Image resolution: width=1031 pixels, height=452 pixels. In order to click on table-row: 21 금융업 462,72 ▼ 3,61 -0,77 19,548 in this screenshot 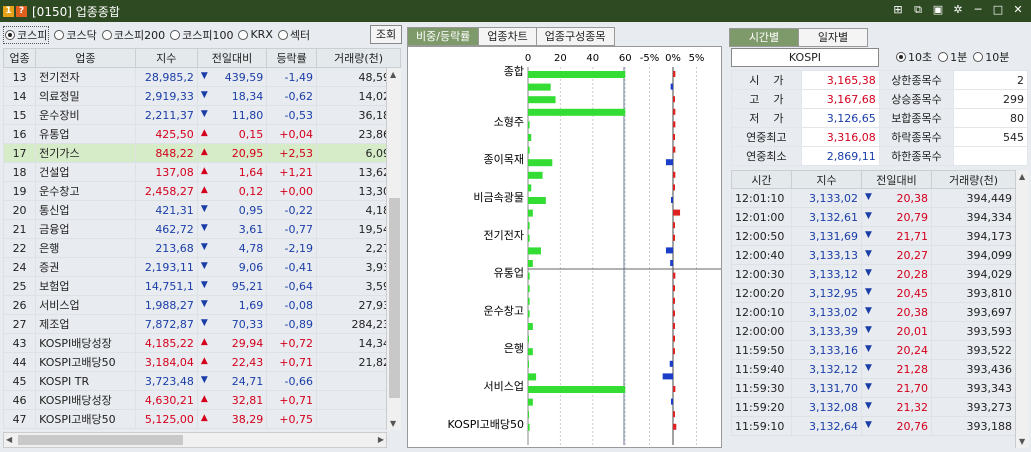, I will do `click(201, 229)`.